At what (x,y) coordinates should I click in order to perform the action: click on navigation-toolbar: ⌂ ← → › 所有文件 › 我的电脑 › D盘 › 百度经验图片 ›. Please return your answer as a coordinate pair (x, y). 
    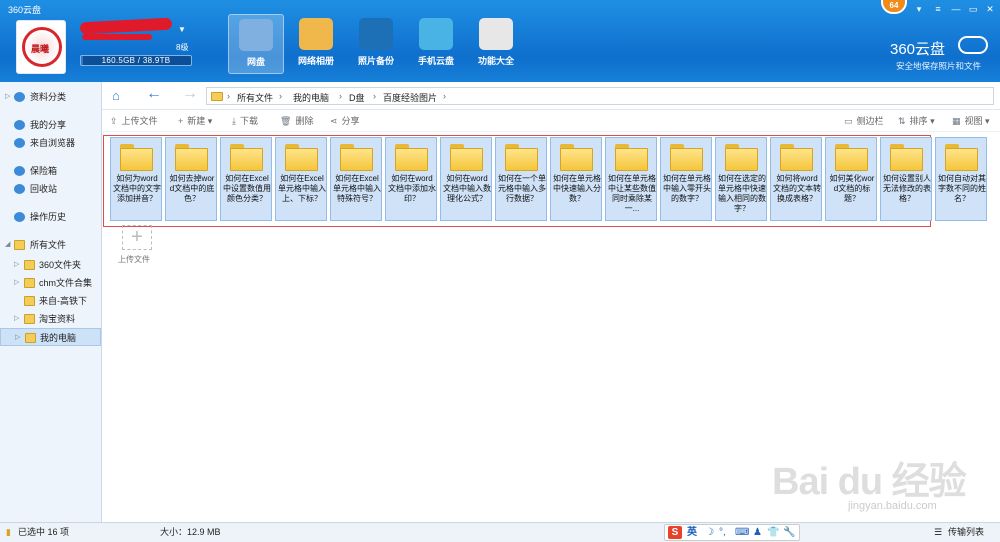
    Looking at the image, I should click on (551, 96).